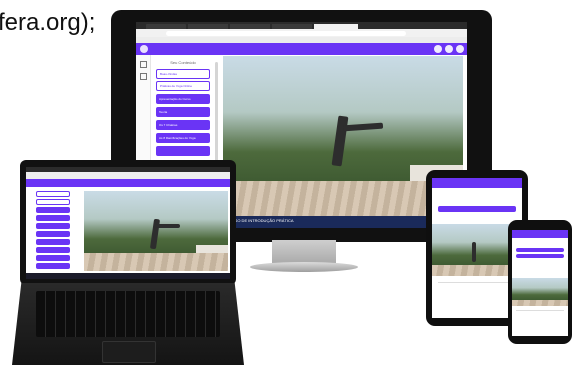  What do you see at coordinates (183, 62) in the screenshot?
I see `sidebar-heading: Seu Conteúdo` at bounding box center [183, 62].